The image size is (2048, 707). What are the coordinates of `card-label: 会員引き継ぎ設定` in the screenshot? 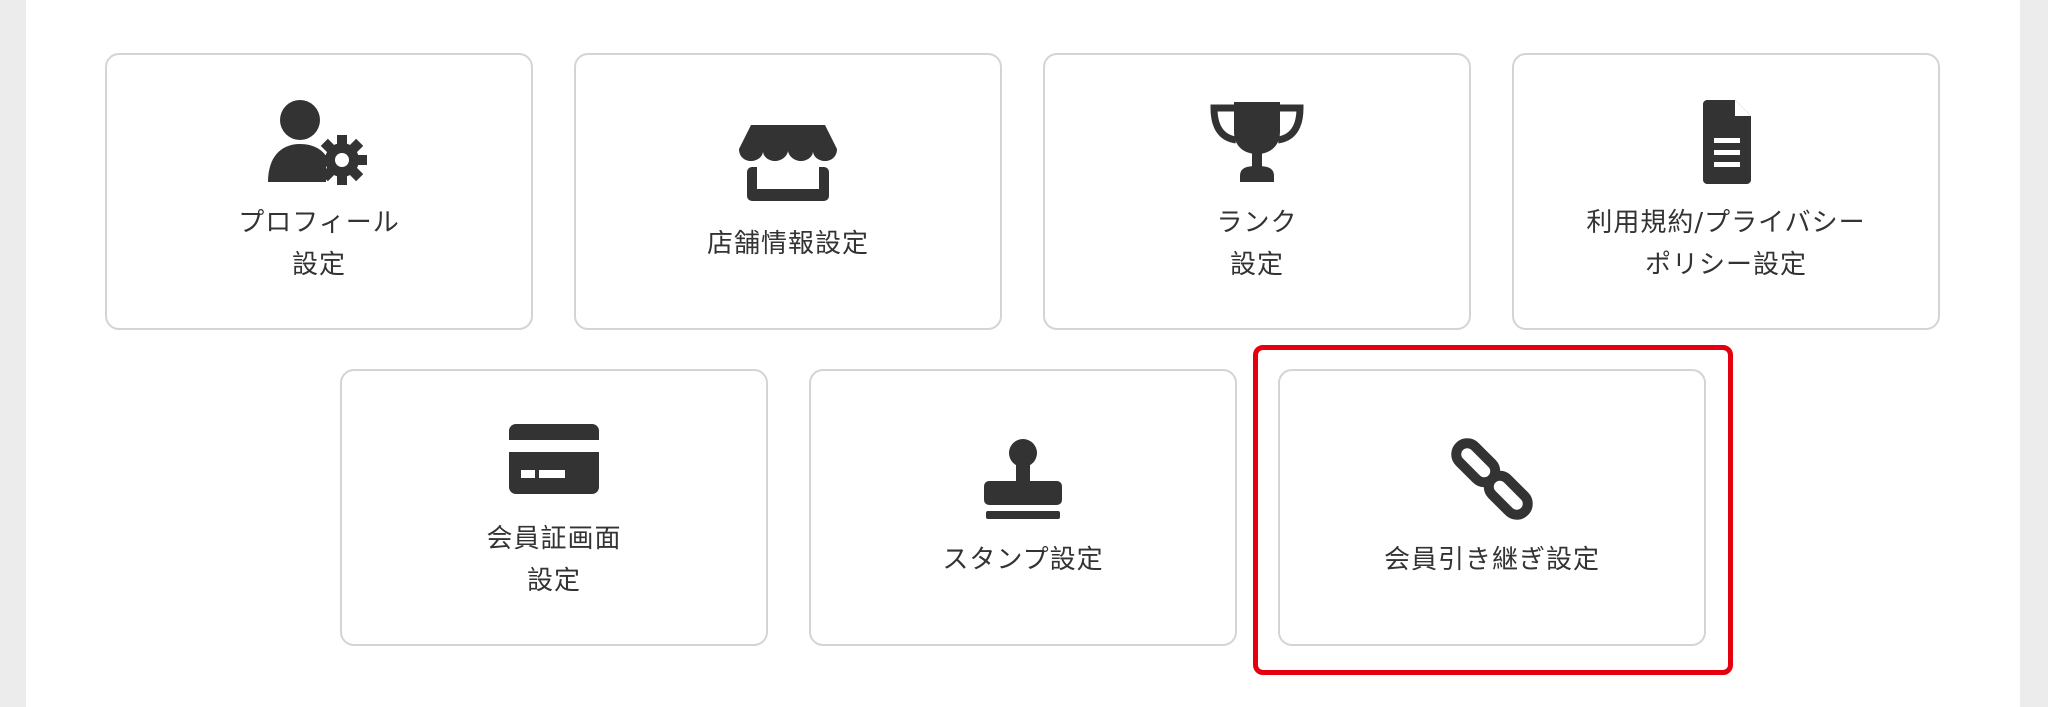 It's located at (1491, 559).